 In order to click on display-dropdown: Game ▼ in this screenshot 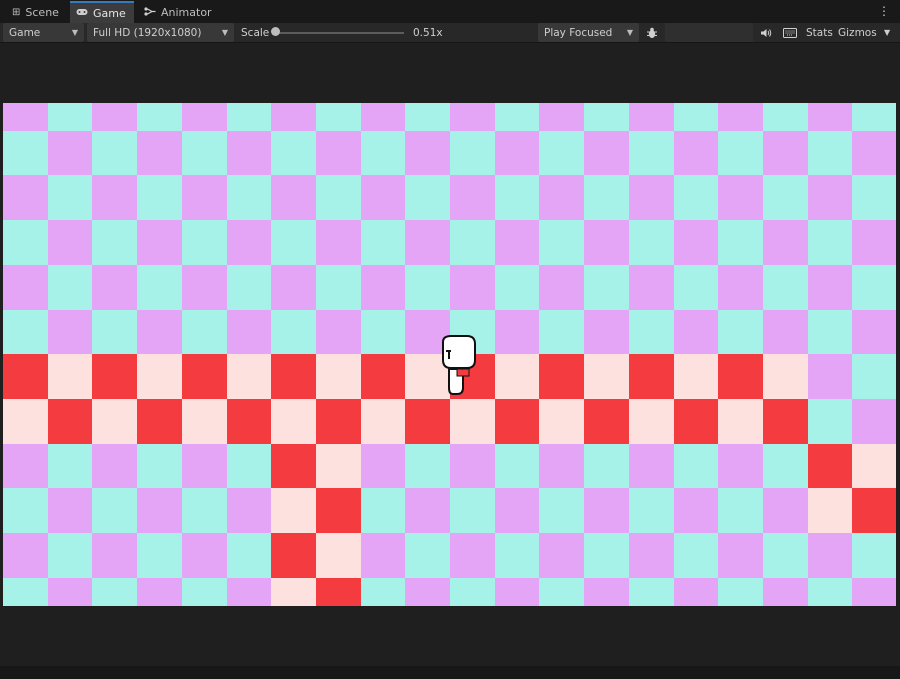, I will do `click(43, 32)`.